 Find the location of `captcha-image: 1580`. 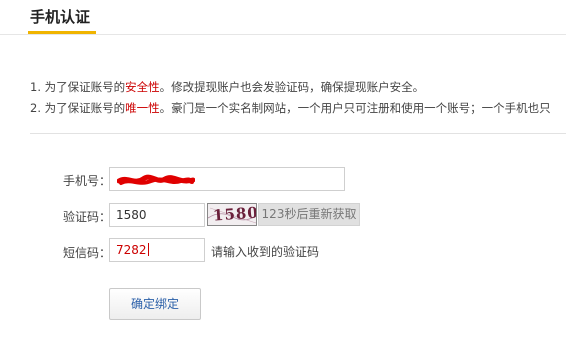

captcha-image: 1580 is located at coordinates (232, 214).